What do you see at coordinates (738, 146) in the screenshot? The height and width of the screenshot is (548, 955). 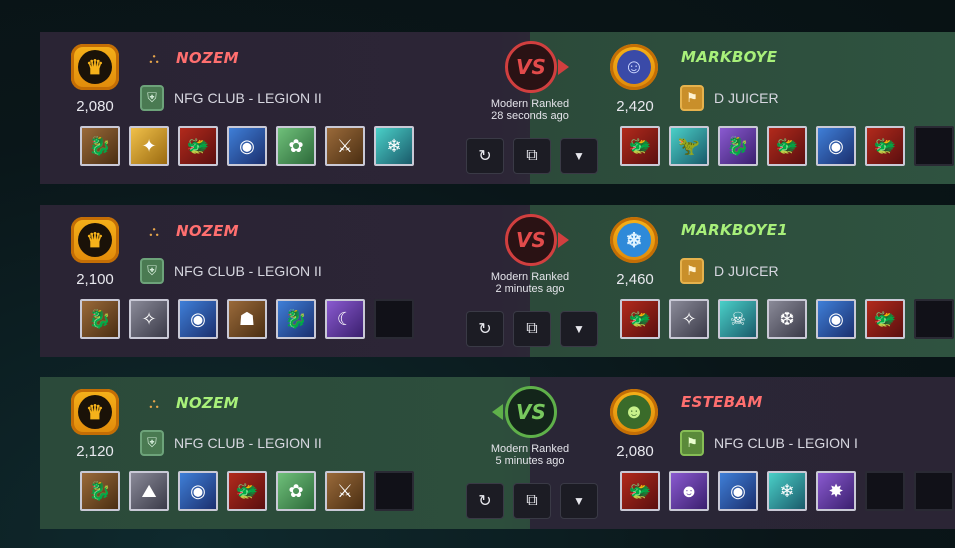 I see `card-purple-dragon: 🐉` at bounding box center [738, 146].